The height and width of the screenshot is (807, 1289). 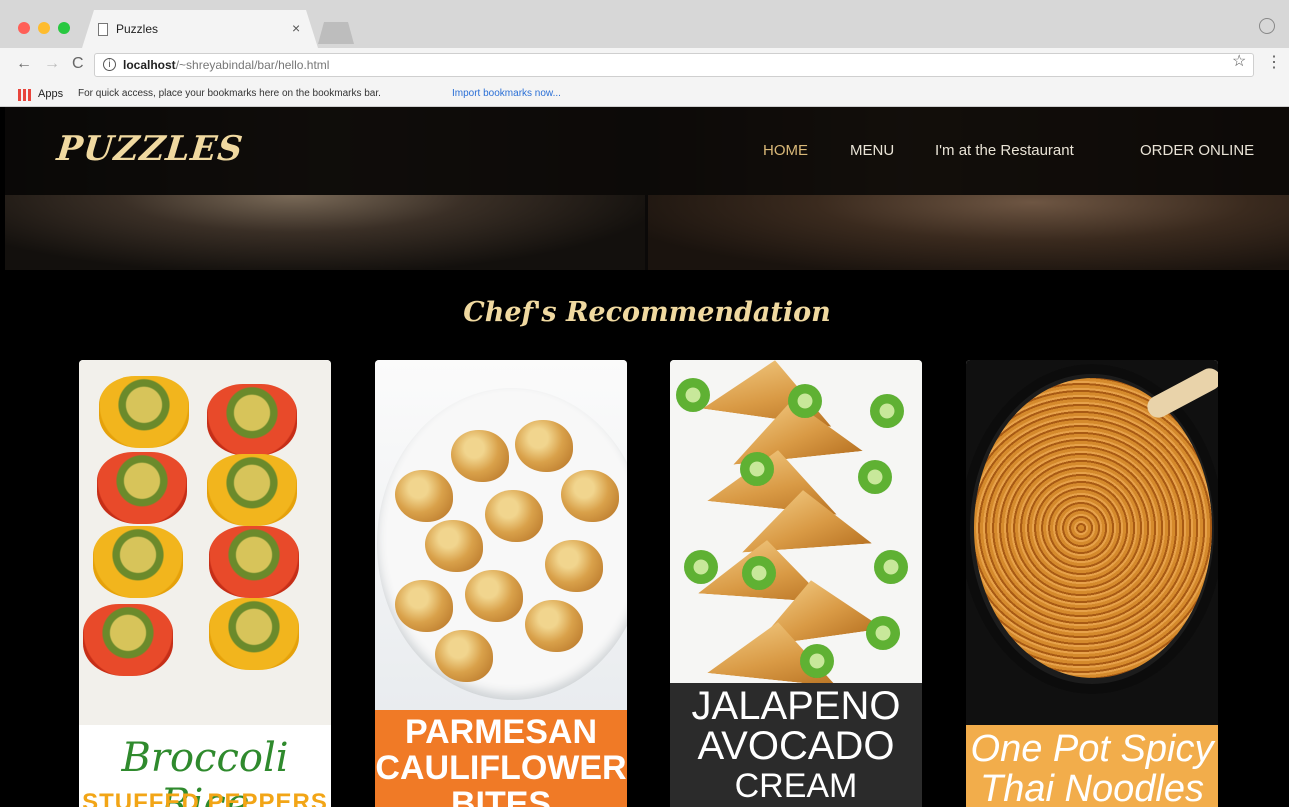 I want to click on noodles, so click(x=1093, y=528).